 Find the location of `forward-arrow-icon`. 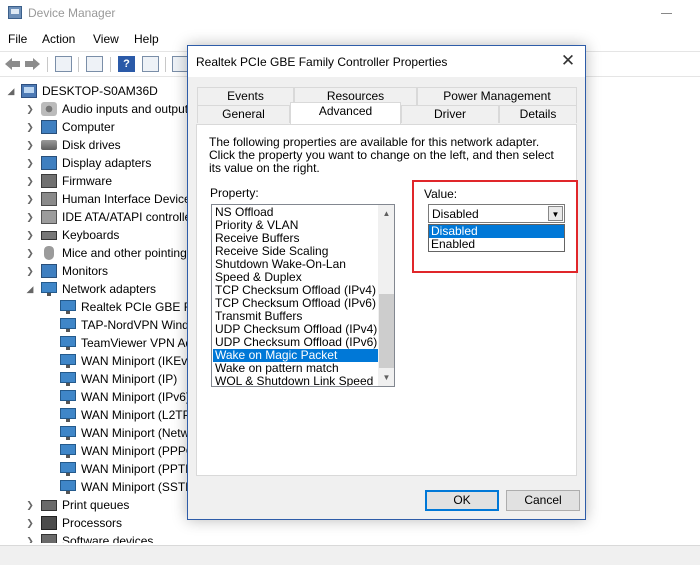

forward-arrow-icon is located at coordinates (32, 64).